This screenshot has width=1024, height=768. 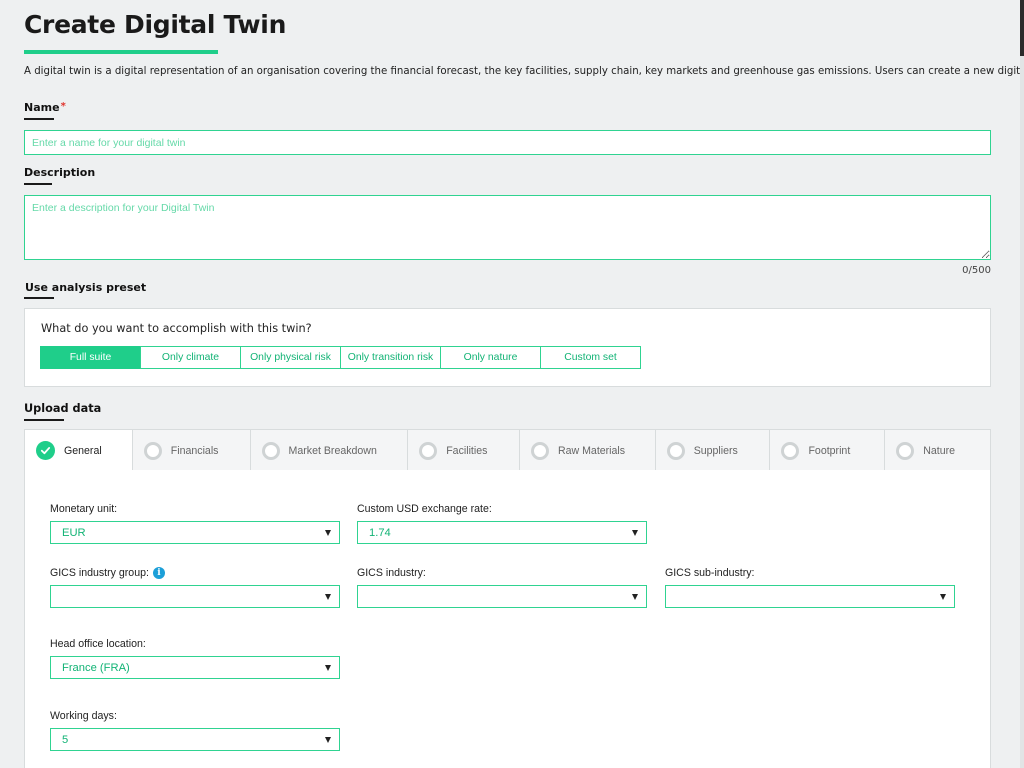 What do you see at coordinates (976, 270) in the screenshot?
I see `description-char-counter: 0/500` at bounding box center [976, 270].